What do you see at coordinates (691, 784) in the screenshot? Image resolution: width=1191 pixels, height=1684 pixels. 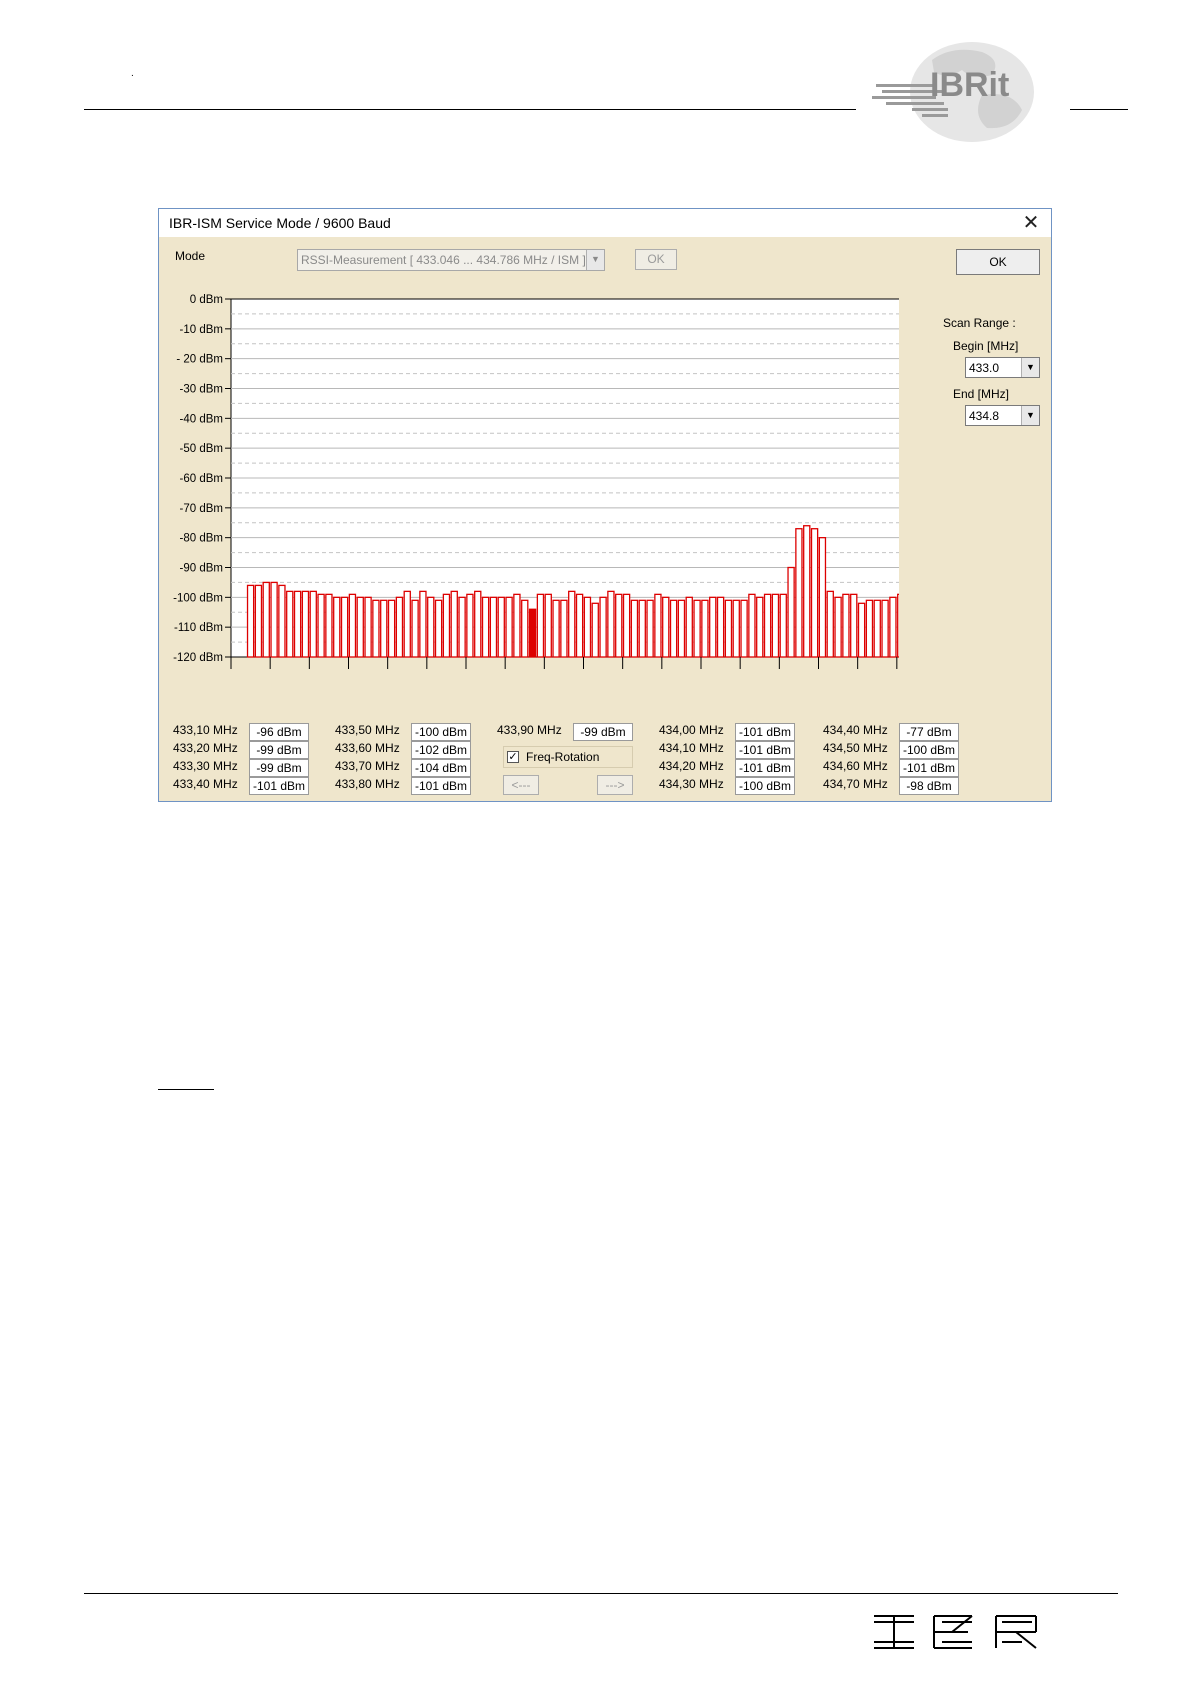 I see `freq-label: 434,30 MHz` at bounding box center [691, 784].